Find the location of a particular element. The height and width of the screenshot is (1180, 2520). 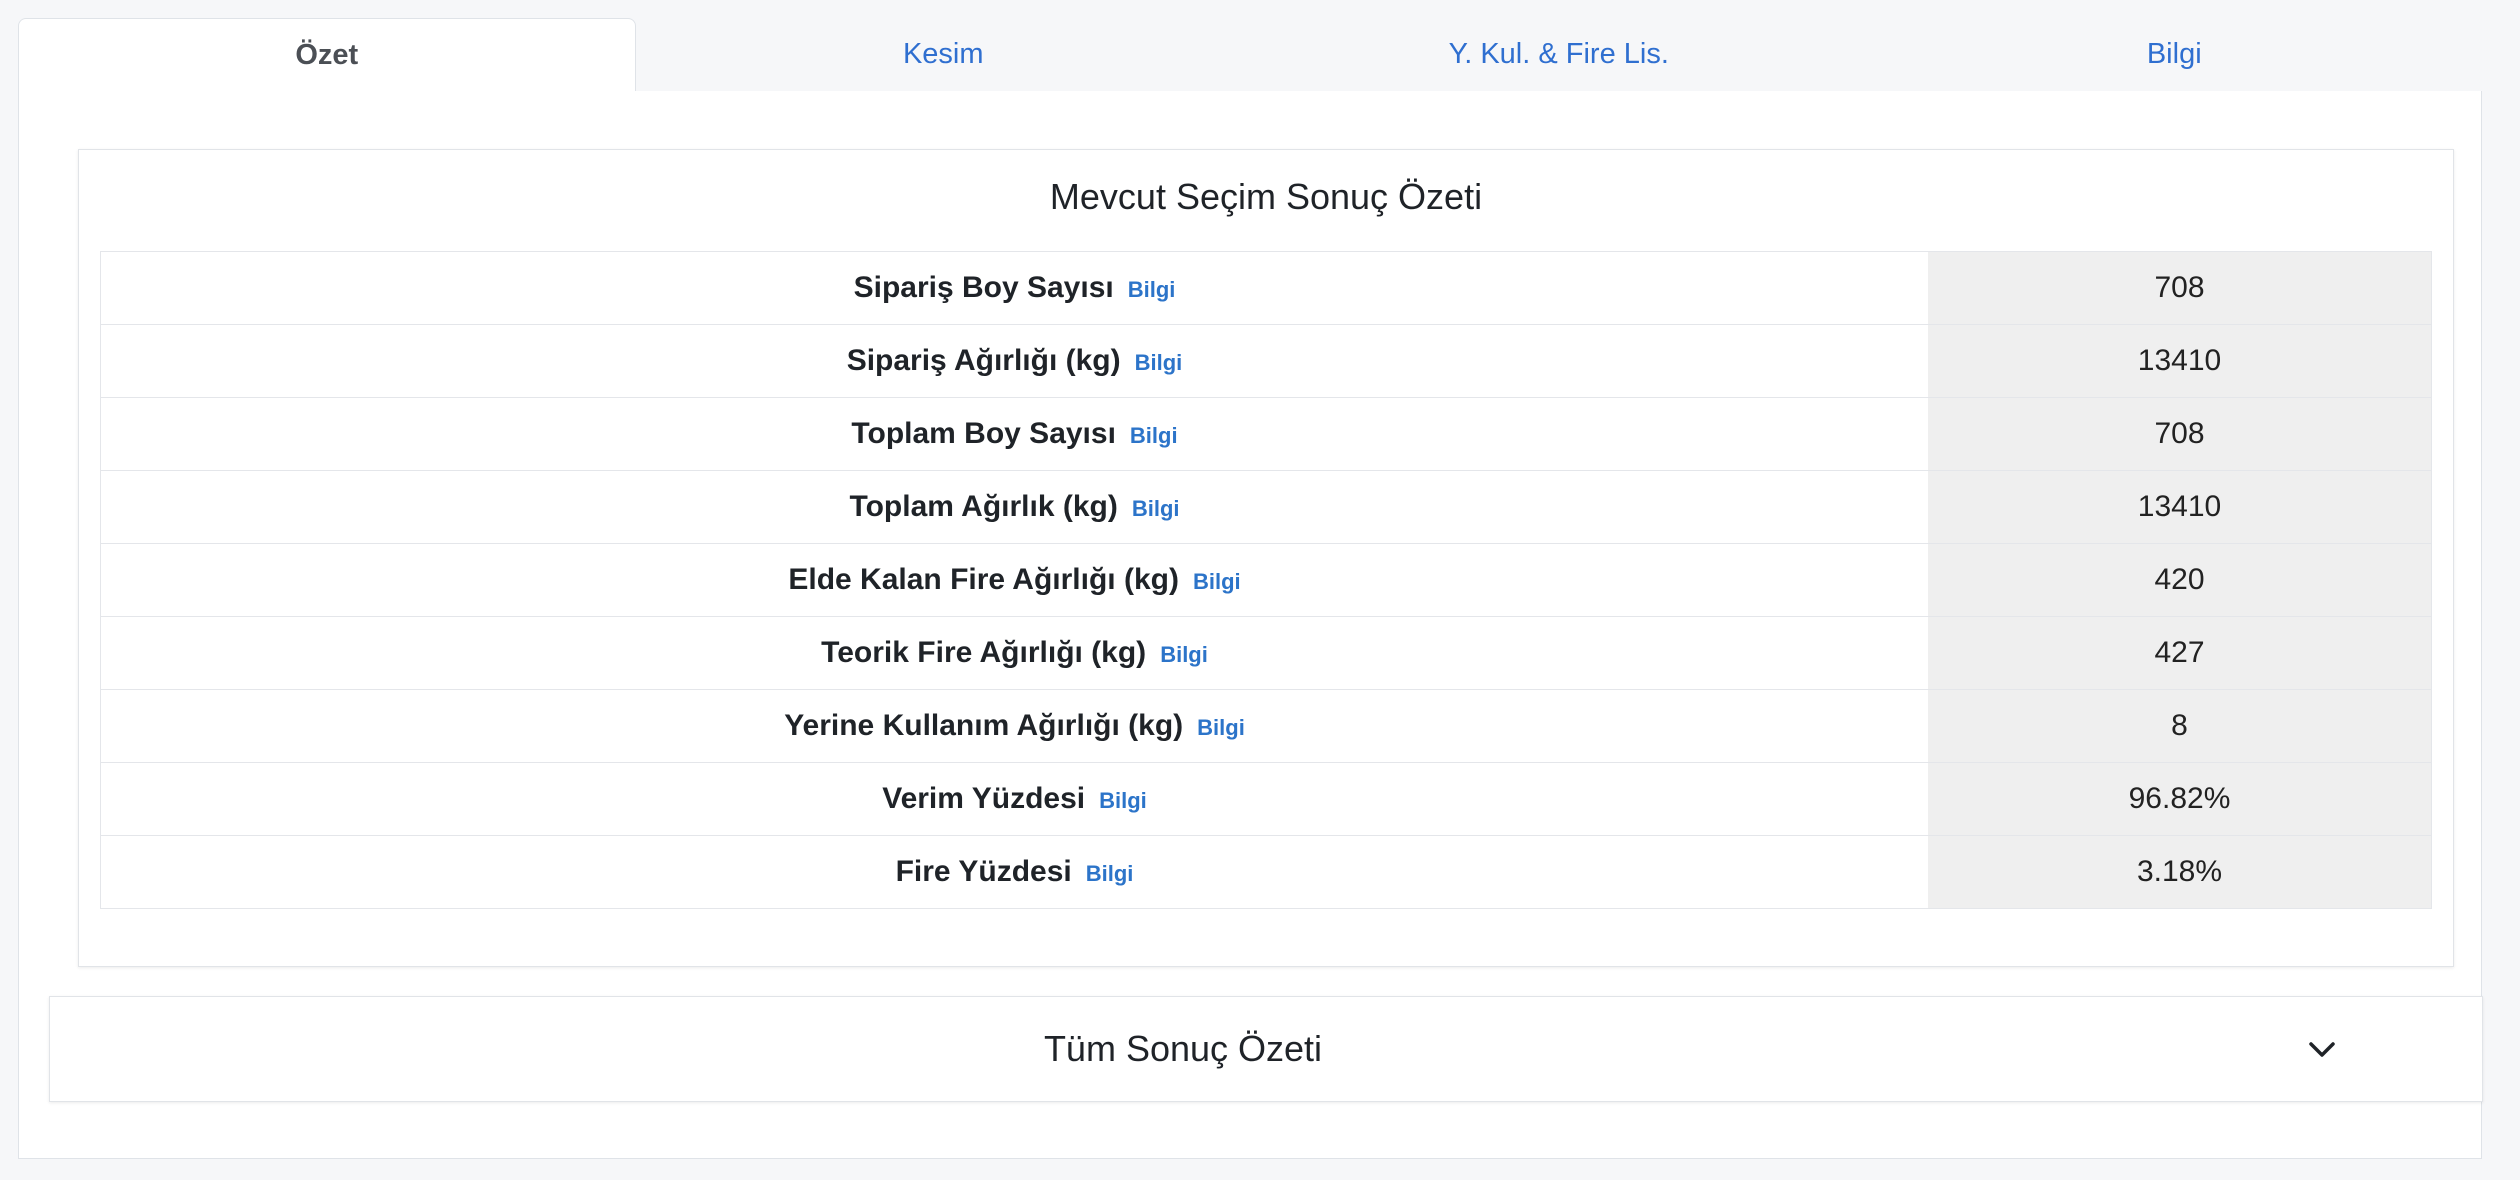

row-label: Elde Kalan Fire Ağırlığı (kg) is located at coordinates (983, 579).